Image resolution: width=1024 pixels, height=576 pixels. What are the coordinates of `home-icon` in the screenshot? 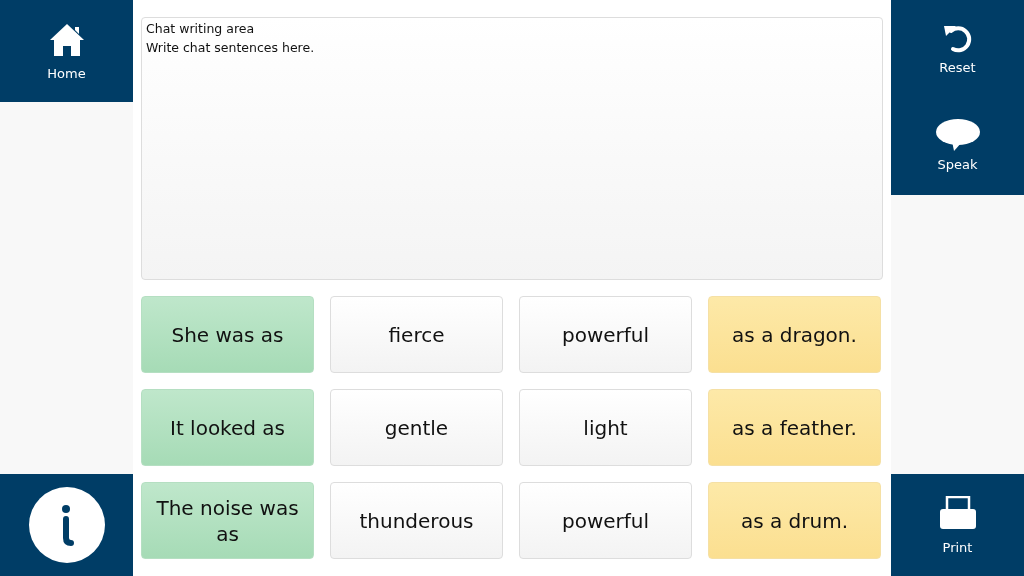 It's located at (66, 39).